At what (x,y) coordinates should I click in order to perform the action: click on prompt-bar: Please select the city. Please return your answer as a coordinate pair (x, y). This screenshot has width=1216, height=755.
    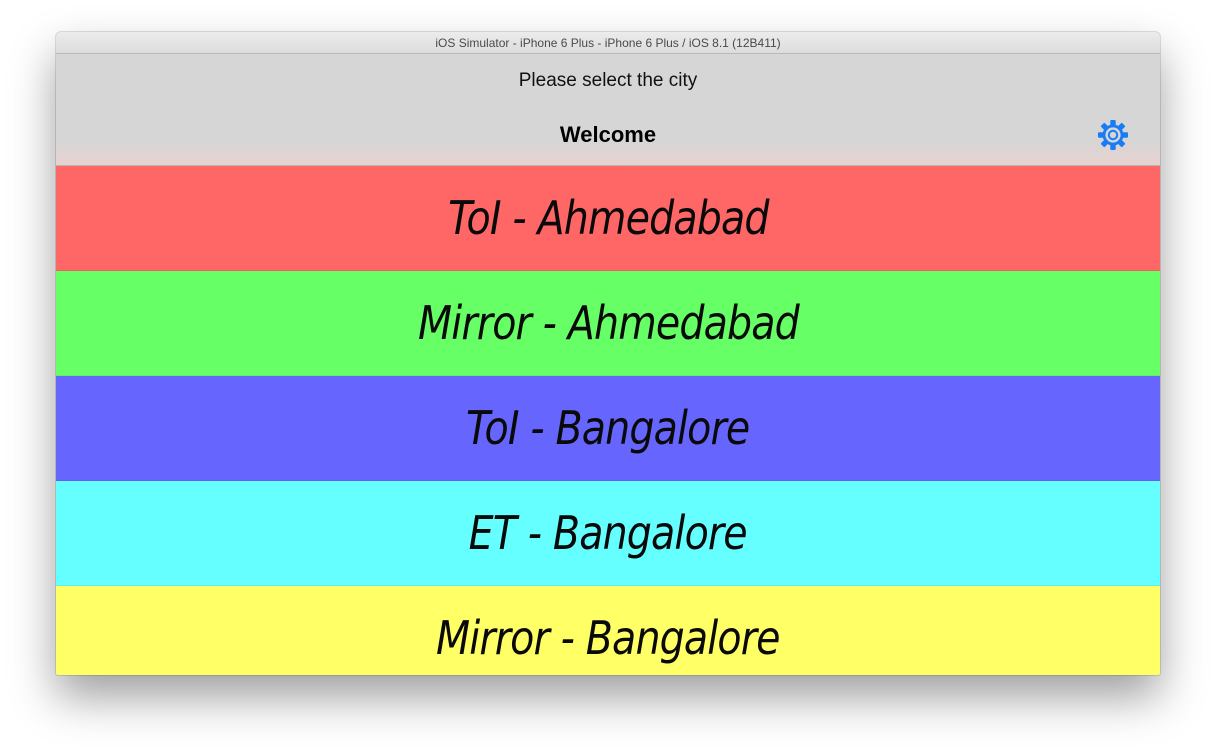
    Looking at the image, I should click on (608, 81).